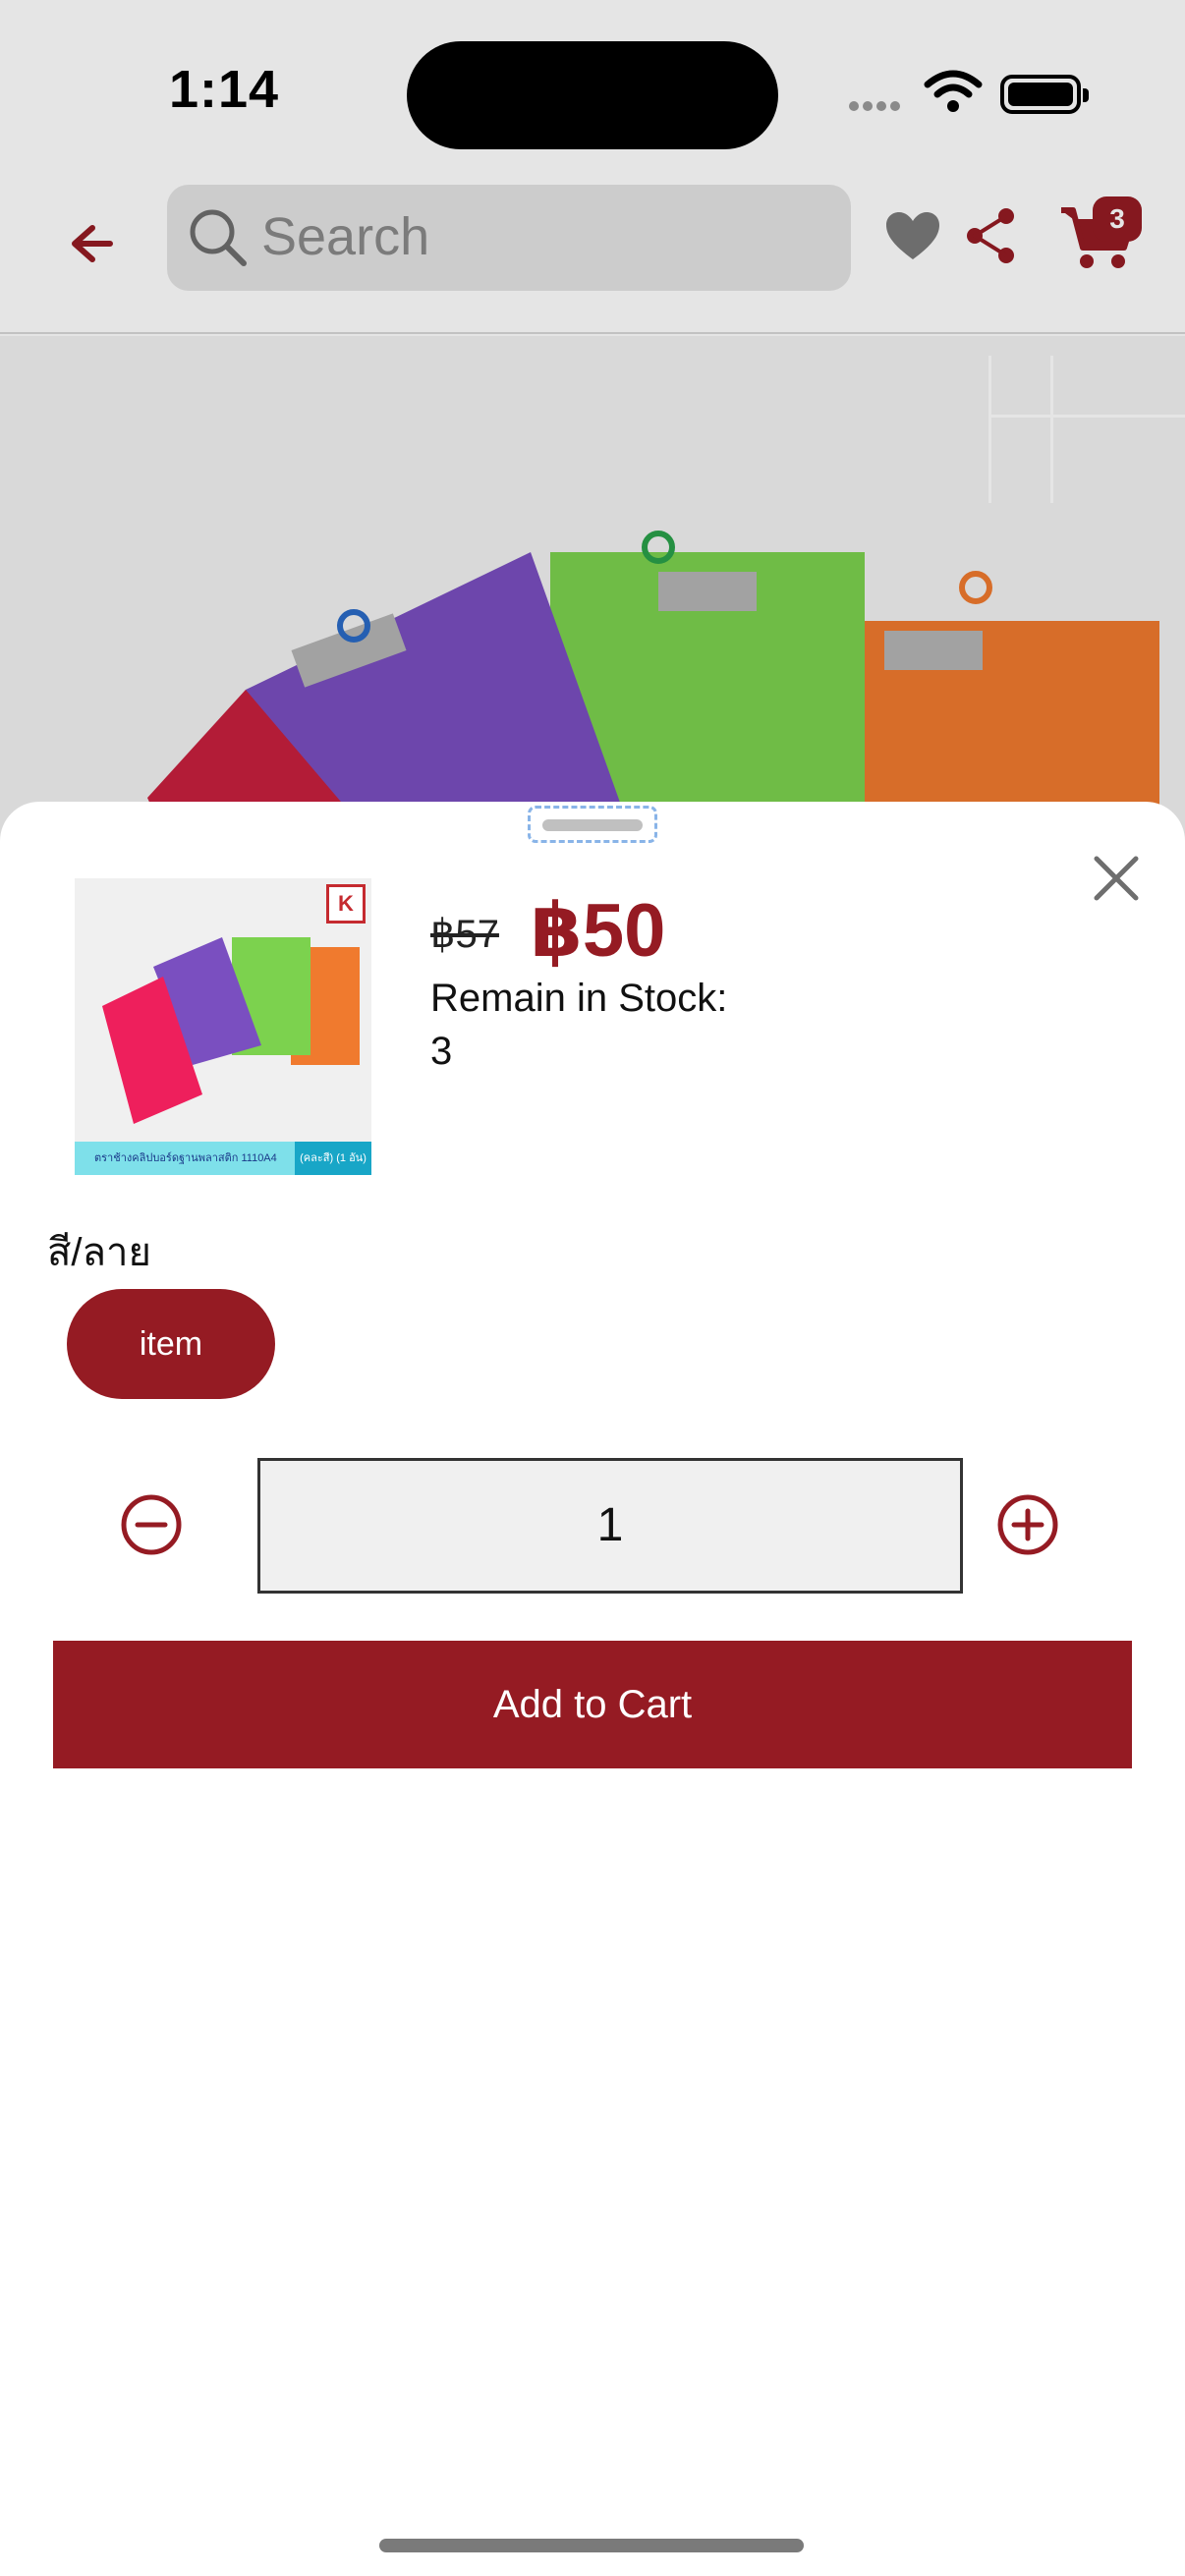  I want to click on quantity-decrease-button, so click(152, 1524).